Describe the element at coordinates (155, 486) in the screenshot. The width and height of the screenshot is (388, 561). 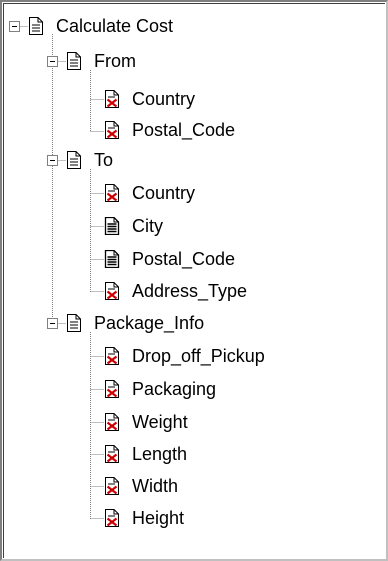
I see `tree-node-label-width: Width` at that location.